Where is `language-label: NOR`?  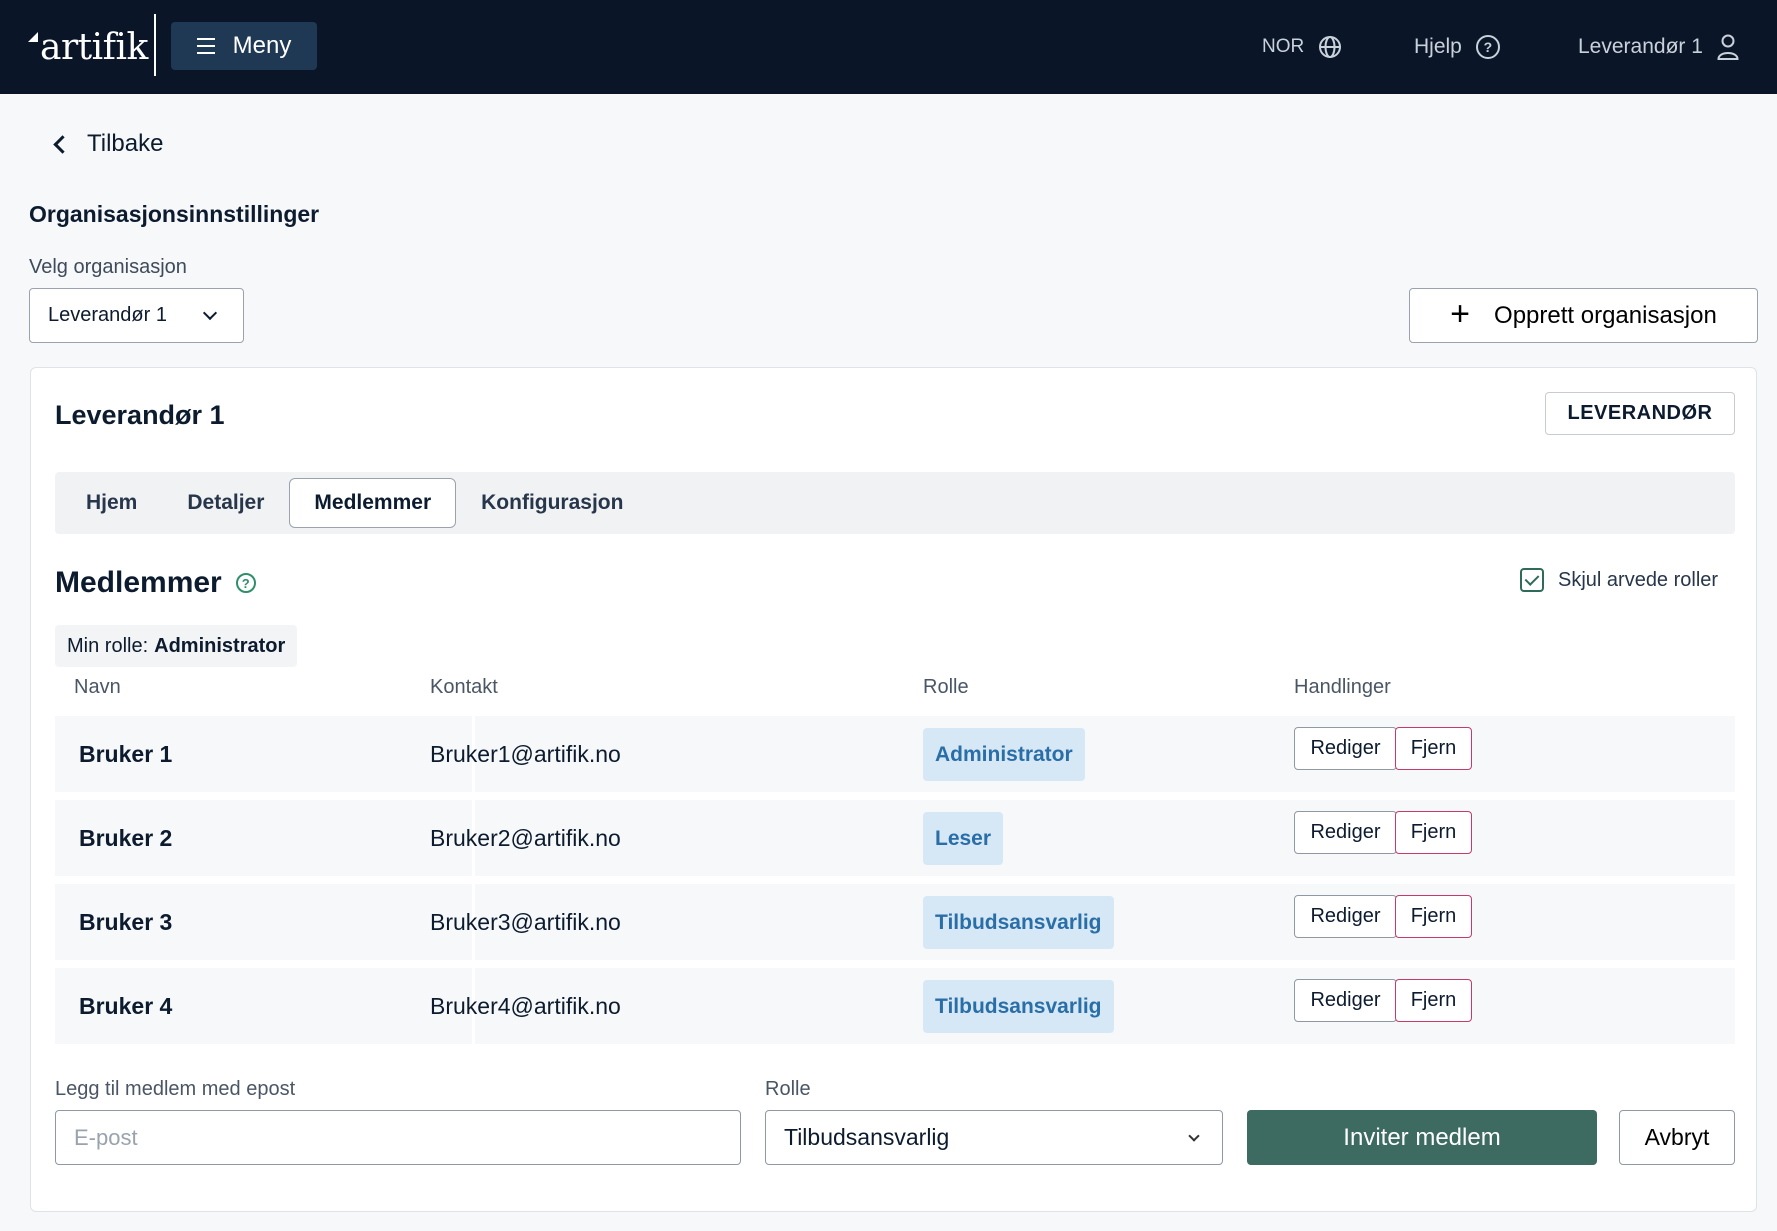
language-label: NOR is located at coordinates (1283, 46).